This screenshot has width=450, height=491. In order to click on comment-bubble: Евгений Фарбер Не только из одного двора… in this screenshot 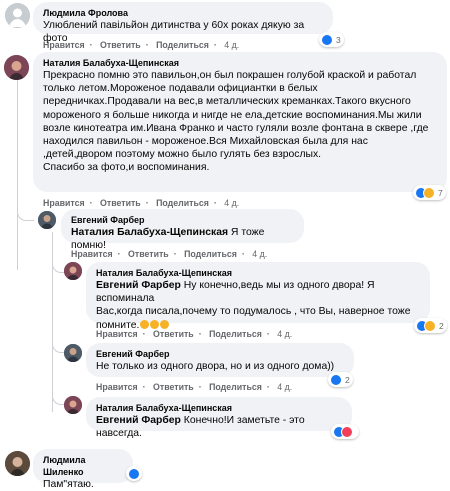, I will do `click(220, 360)`.